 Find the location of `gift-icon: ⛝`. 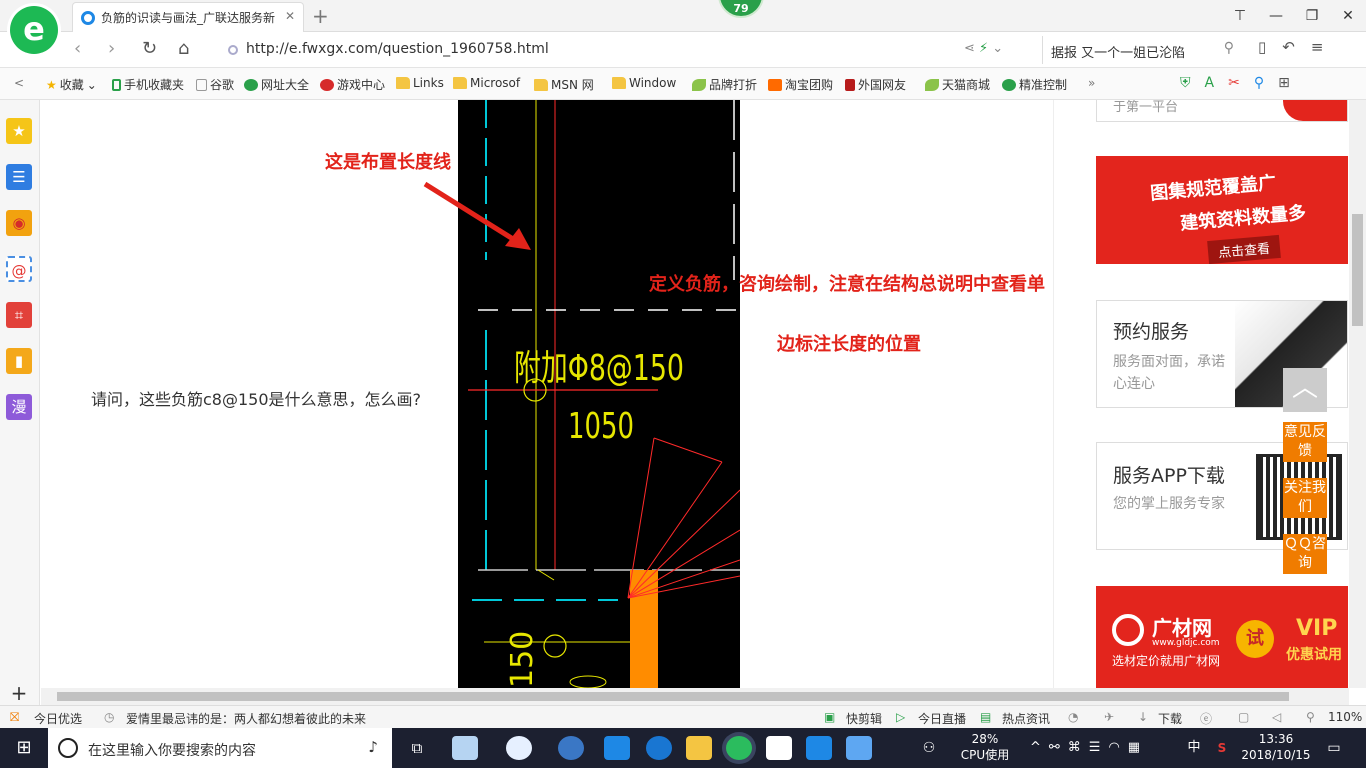

gift-icon: ⛝ is located at coordinates (14, 717).